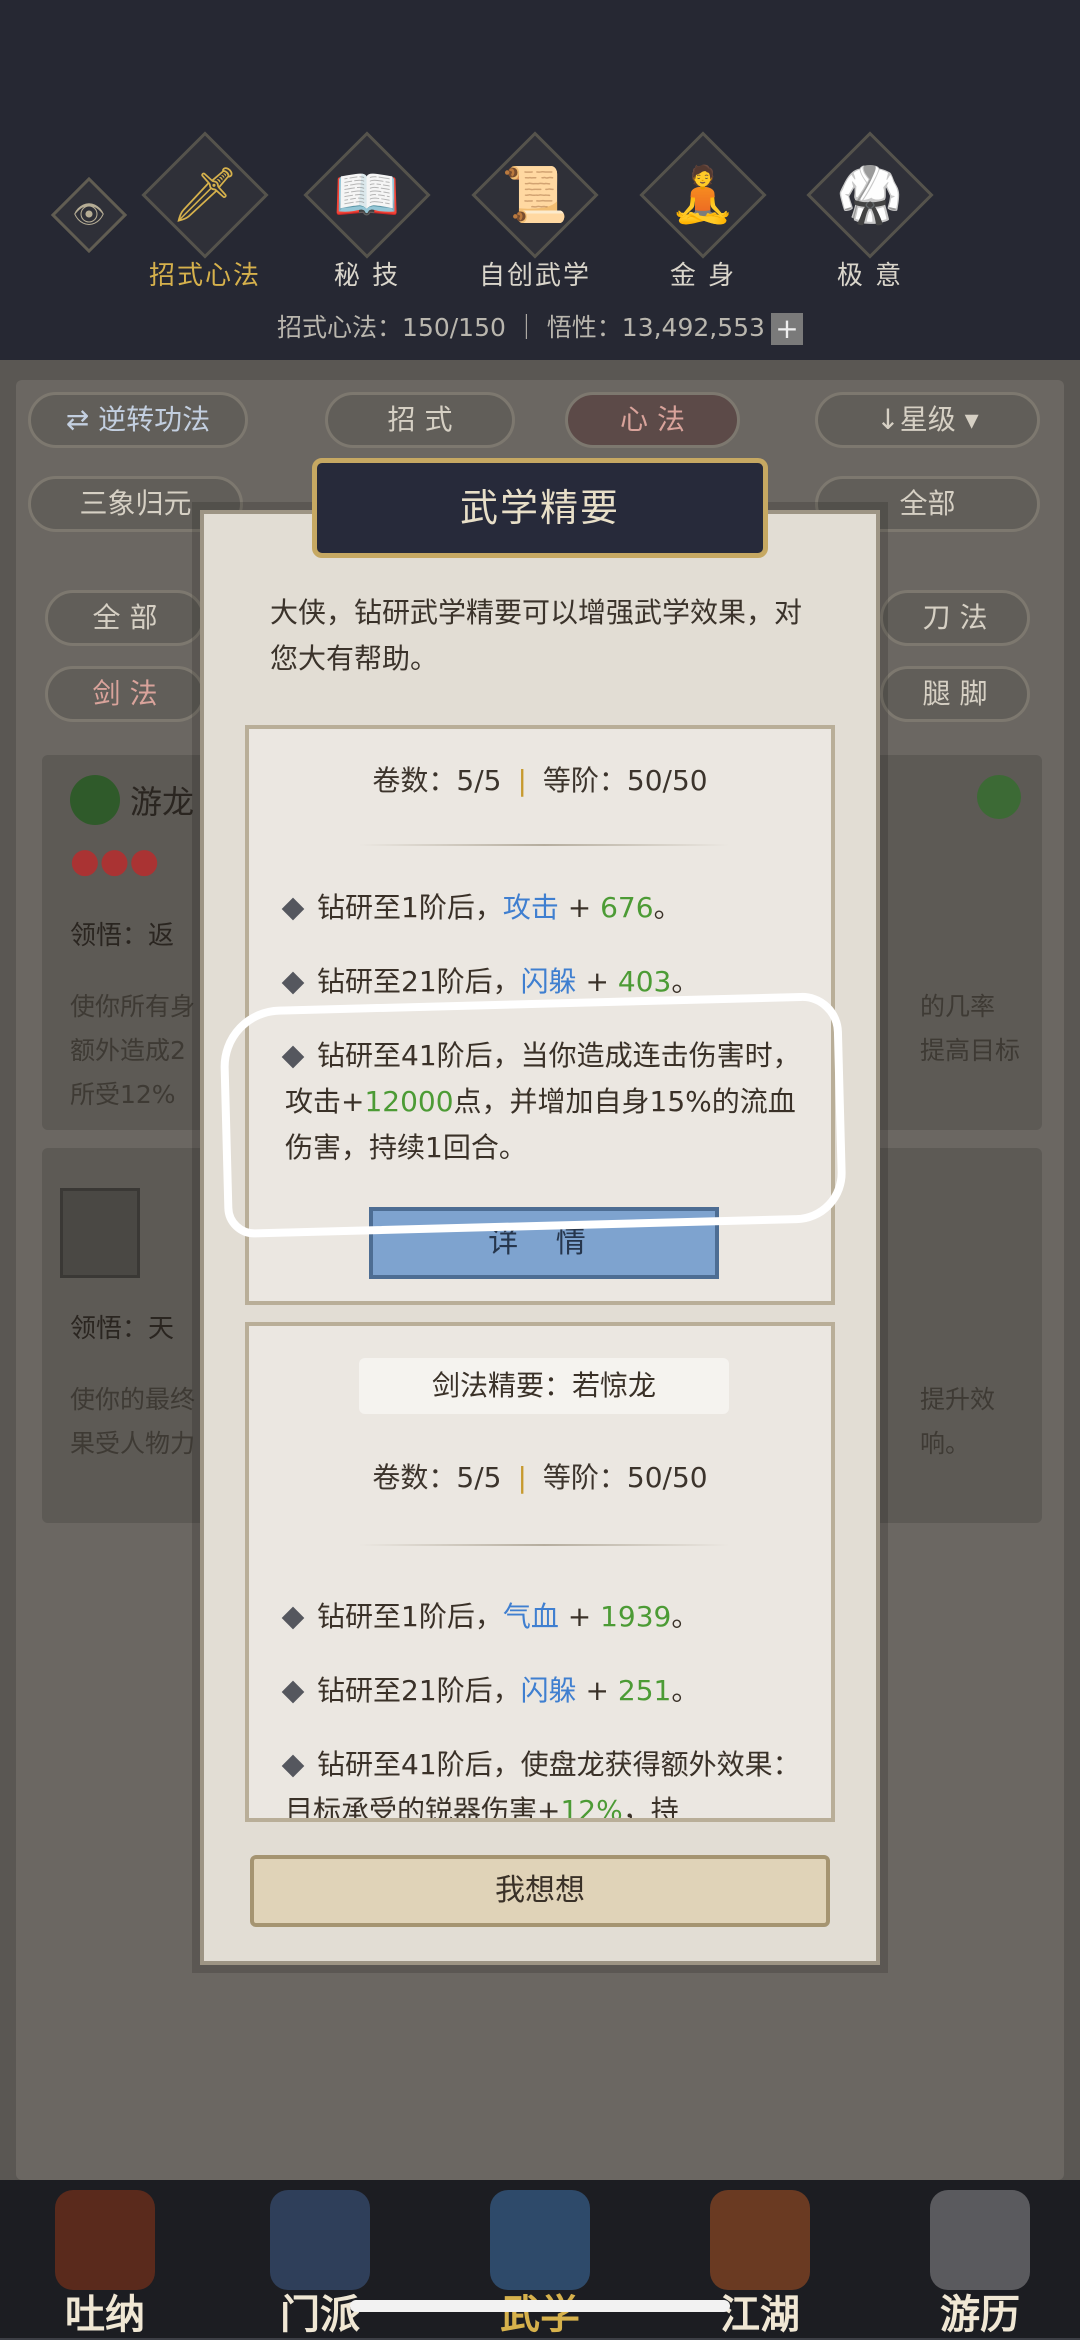  Describe the element at coordinates (530, 1616) in the screenshot. I see `effect-stat: 气血` at that location.